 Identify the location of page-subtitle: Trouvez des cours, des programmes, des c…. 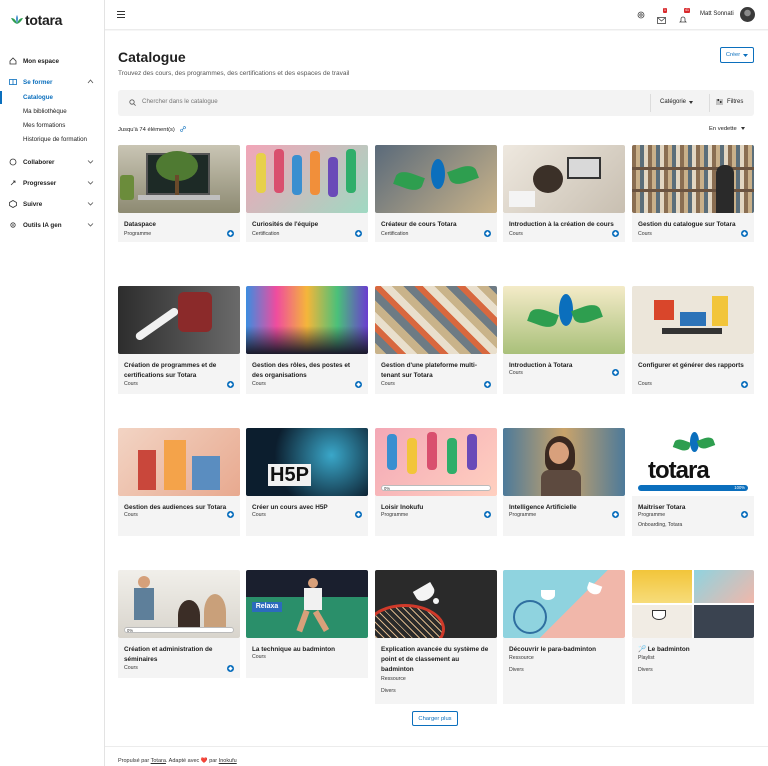
(234, 73).